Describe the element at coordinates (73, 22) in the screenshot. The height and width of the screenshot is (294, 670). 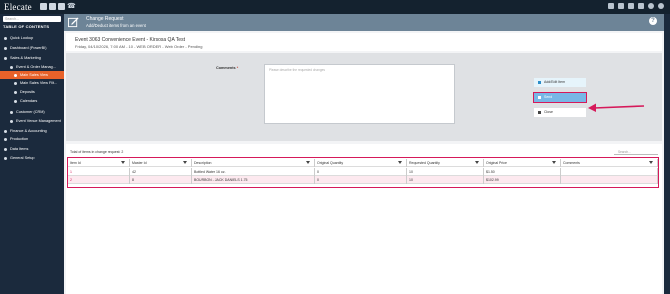
I see `edit-icon` at that location.